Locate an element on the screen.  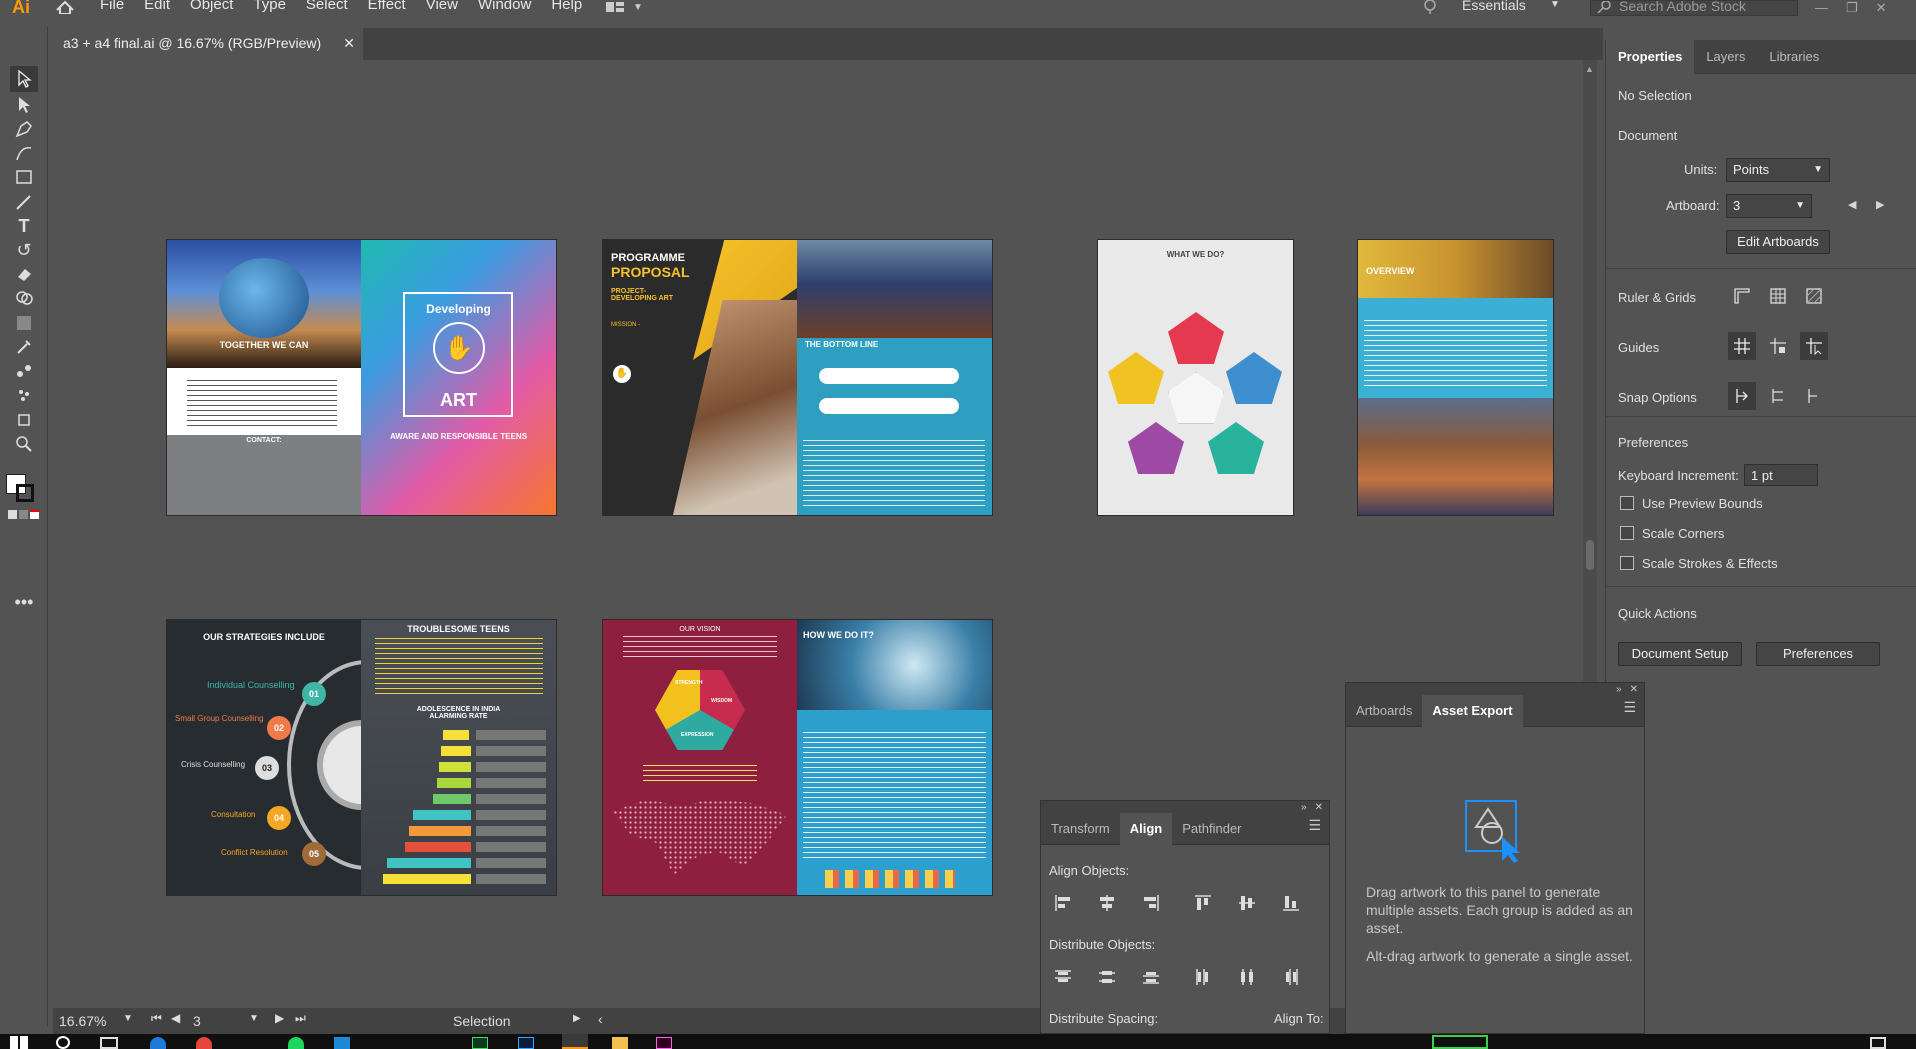
illustrator-taskbar-icon is located at coordinates (575, 1041).